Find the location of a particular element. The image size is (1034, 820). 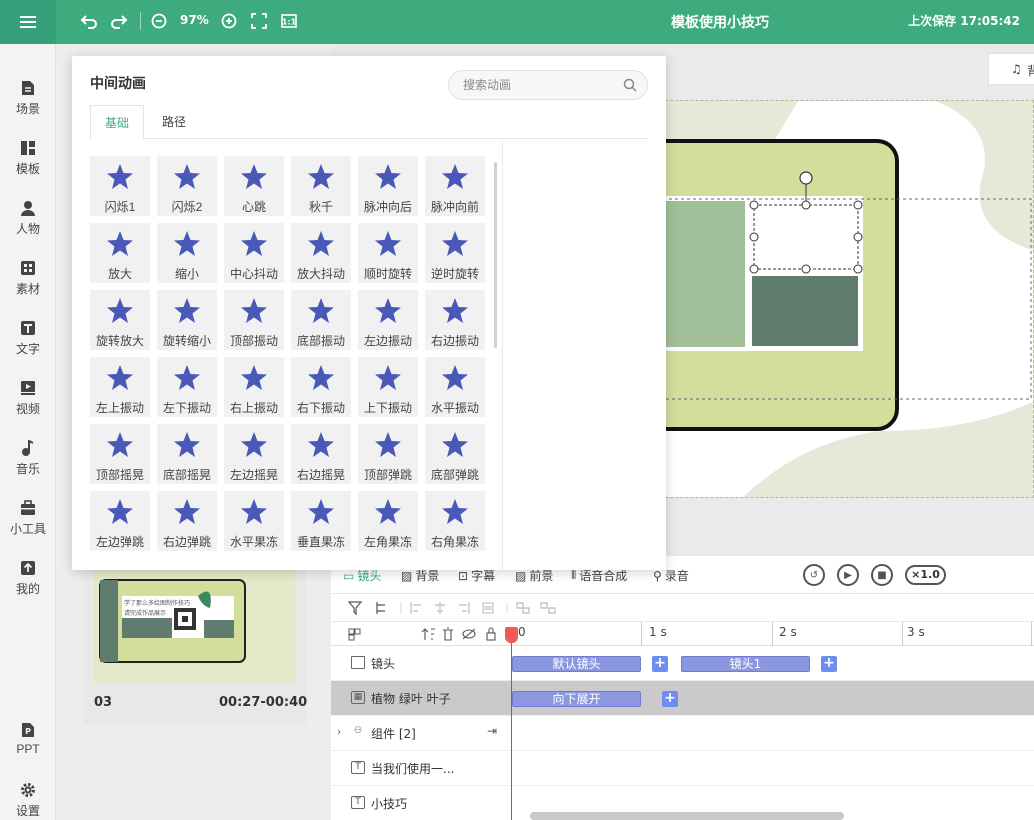

timeline-row-plant: ▦ 植物 绿叶 叶子 is located at coordinates (682, 698).